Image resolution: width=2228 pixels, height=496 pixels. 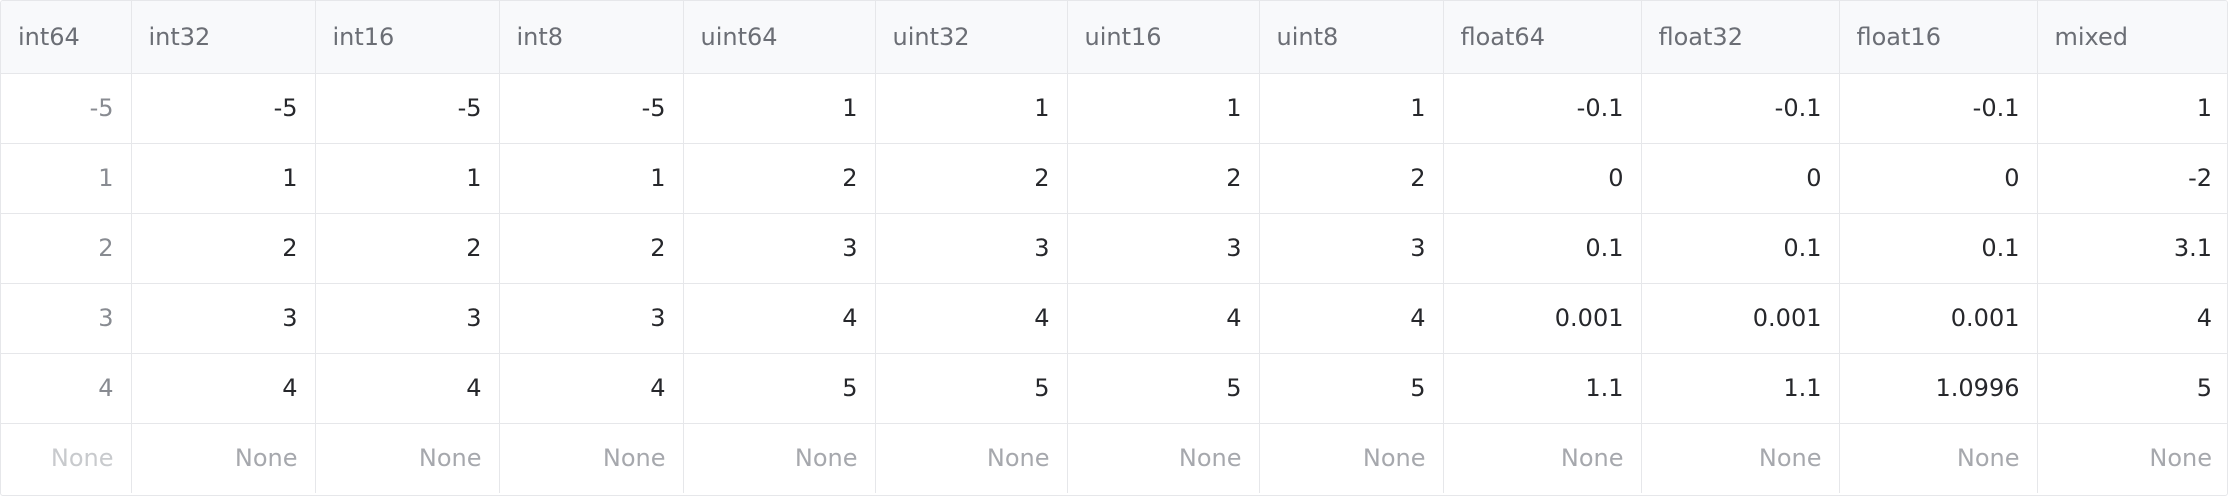 I want to click on column-header-int16: int16, so click(x=407, y=37).